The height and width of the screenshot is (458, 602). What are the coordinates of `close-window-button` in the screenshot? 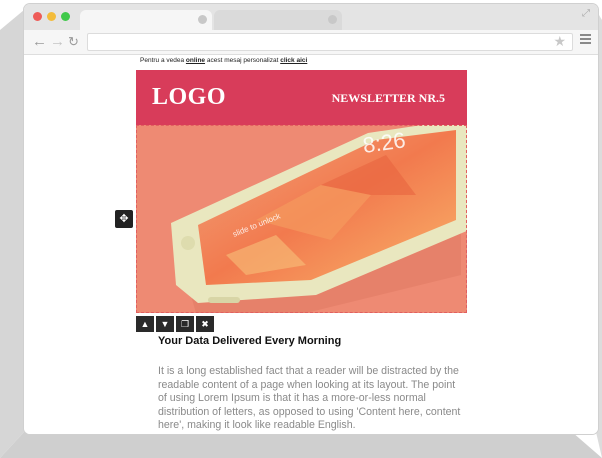 It's located at (37, 16).